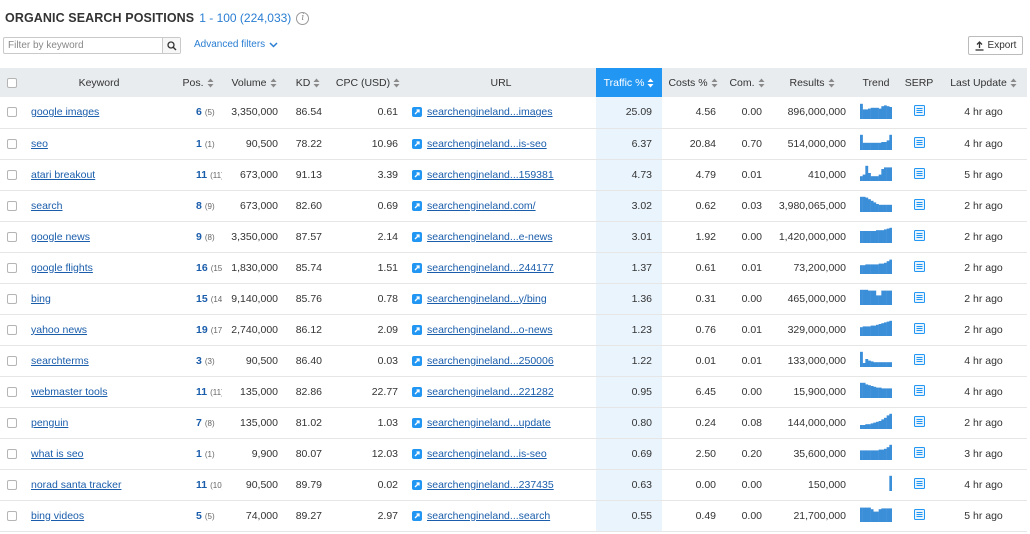  Describe the element at coordinates (490, 361) in the screenshot. I see `url-link: searchengineland...250006` at that location.